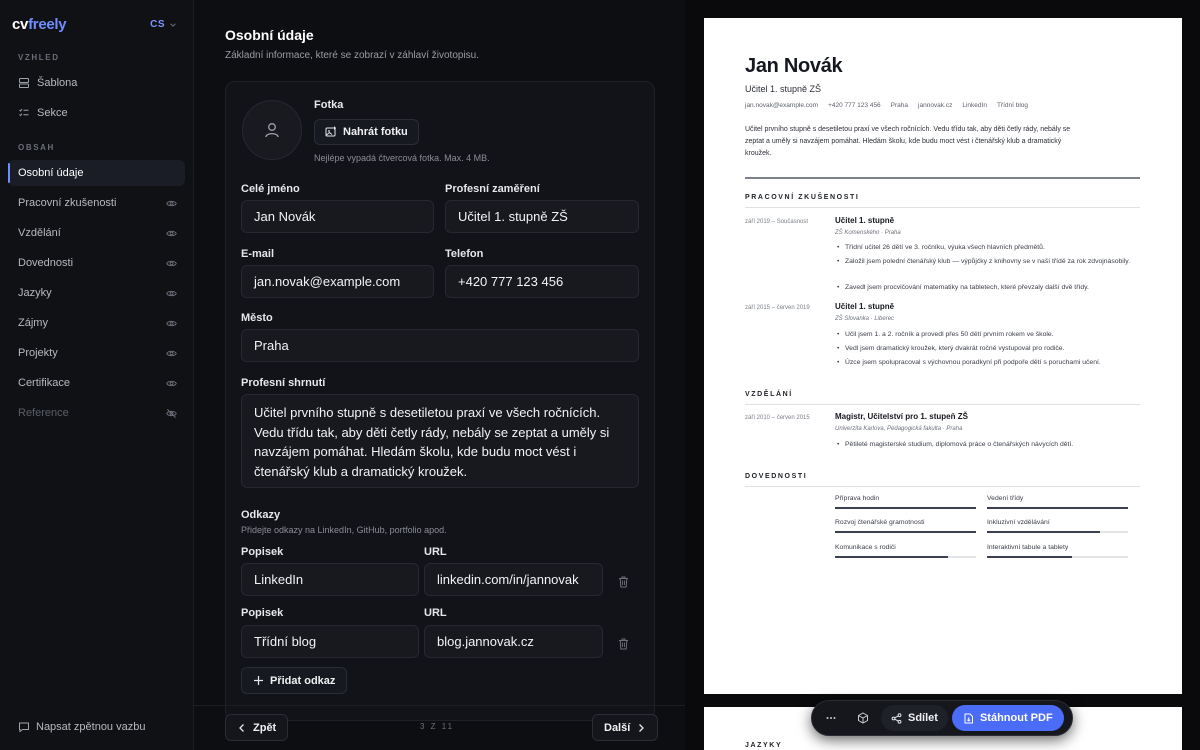  What do you see at coordinates (96, 353) in the screenshot?
I see `sidebar-item-projects: Projekty` at bounding box center [96, 353].